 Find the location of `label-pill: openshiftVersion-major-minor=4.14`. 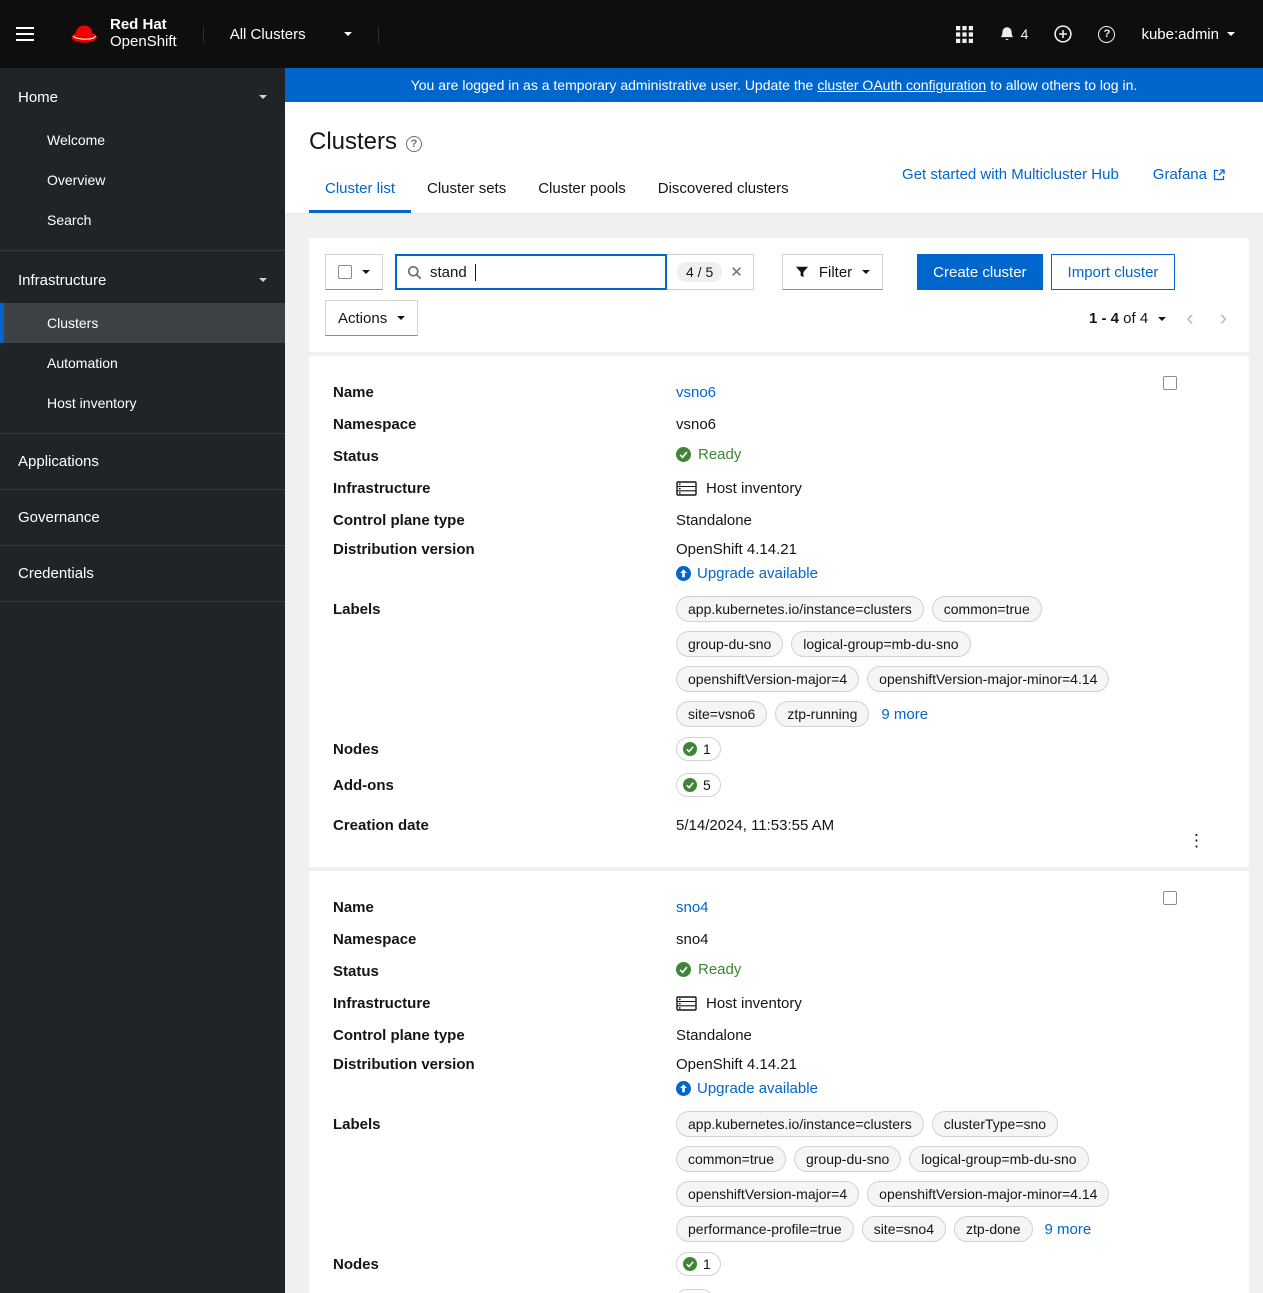

label-pill: openshiftVersion-major-minor=4.14 is located at coordinates (988, 1194).